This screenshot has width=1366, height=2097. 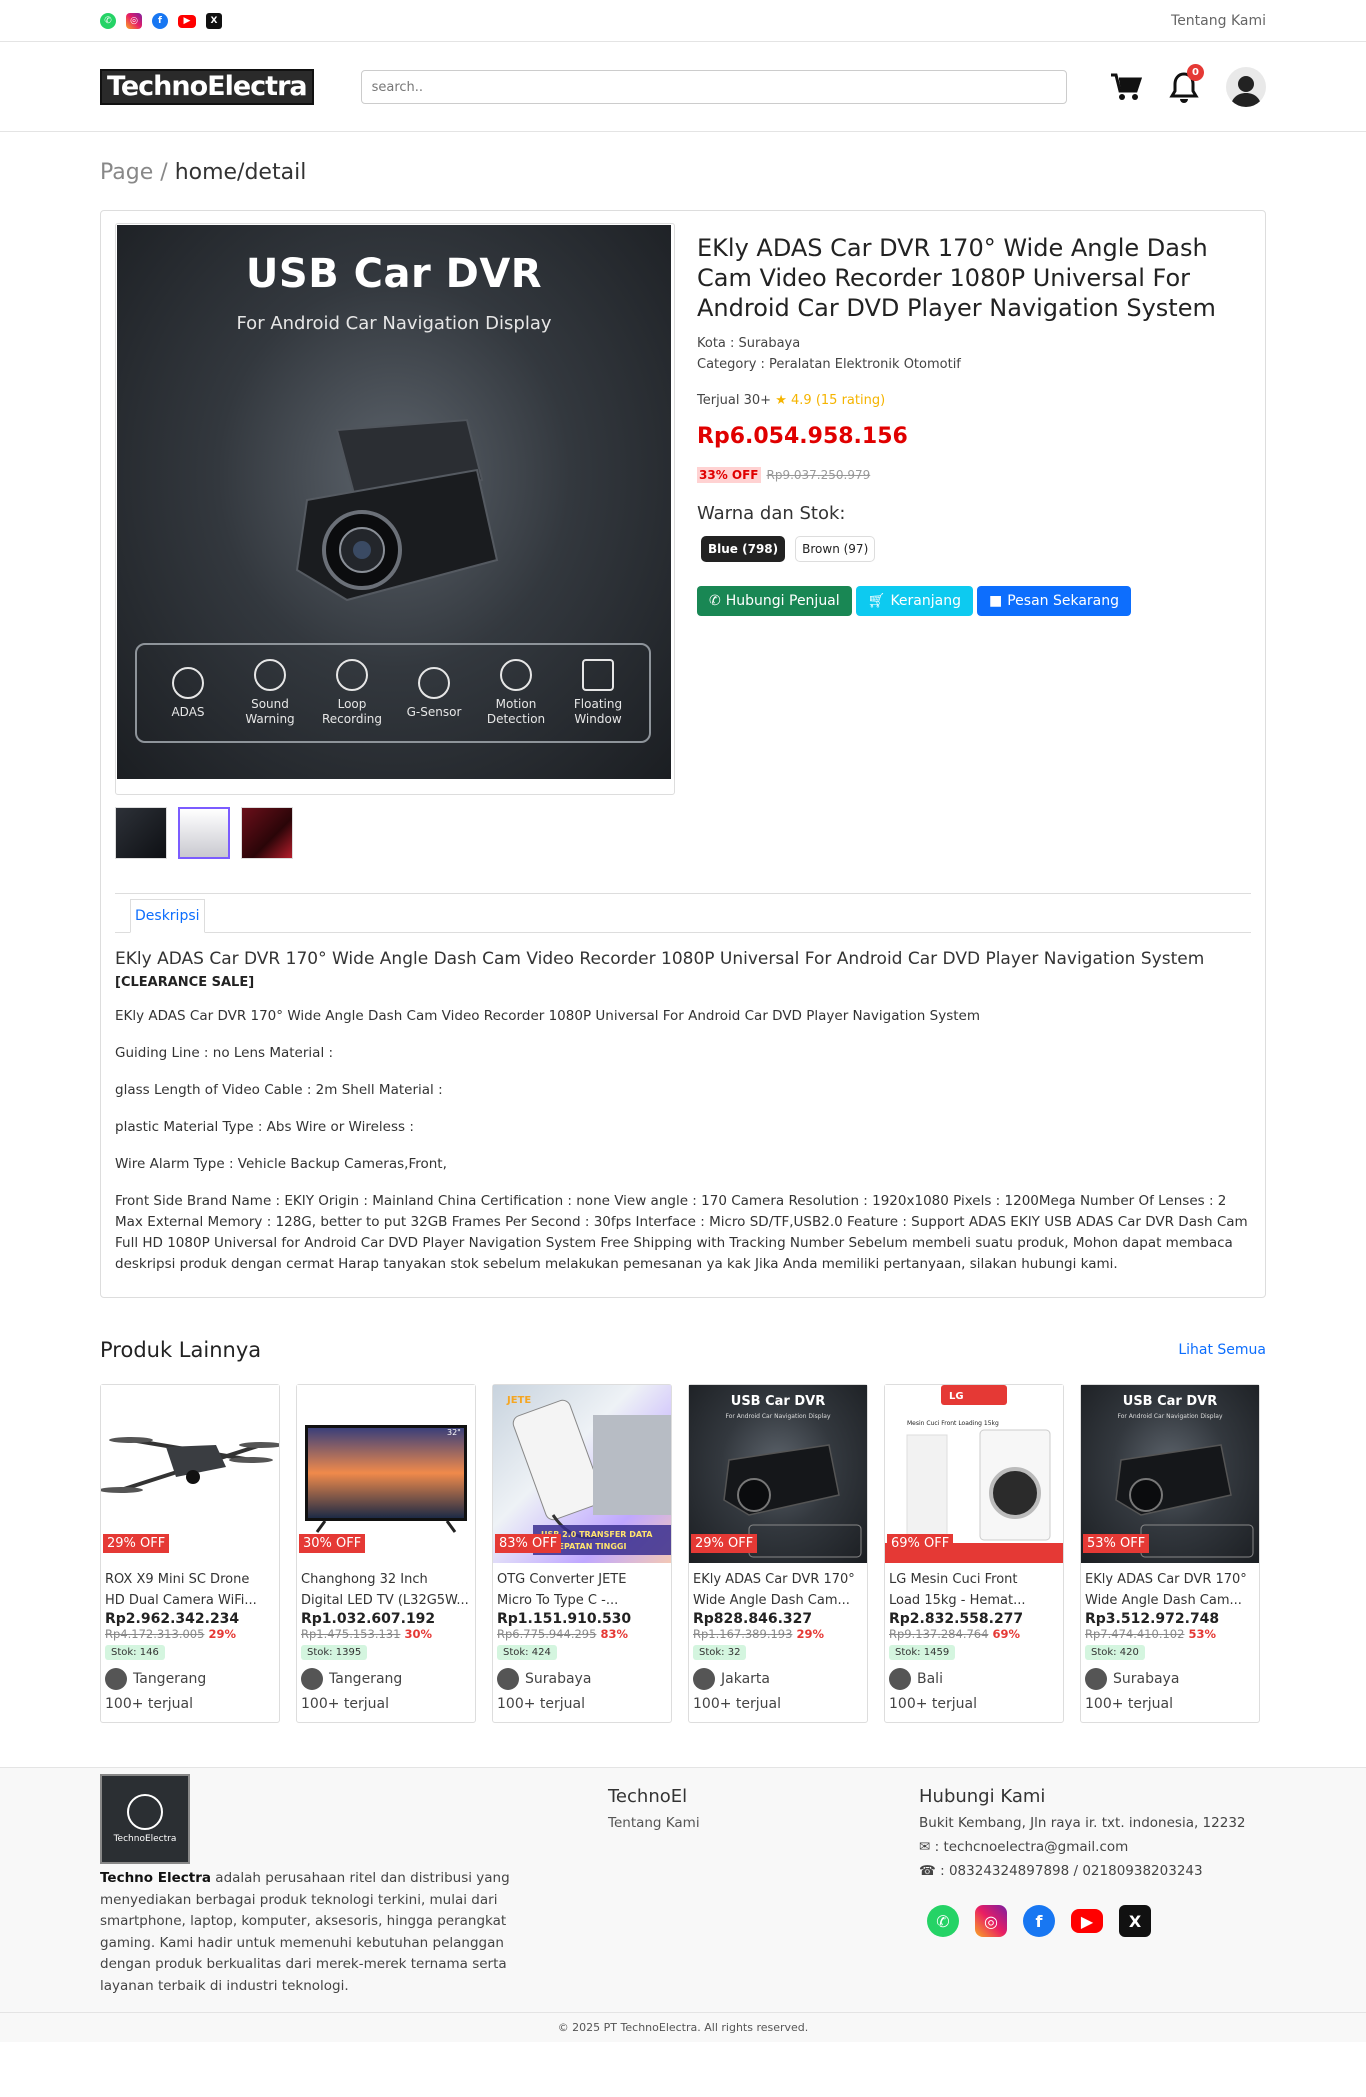 What do you see at coordinates (724, 1543) in the screenshot?
I see `discount-badge: 29% OFF` at bounding box center [724, 1543].